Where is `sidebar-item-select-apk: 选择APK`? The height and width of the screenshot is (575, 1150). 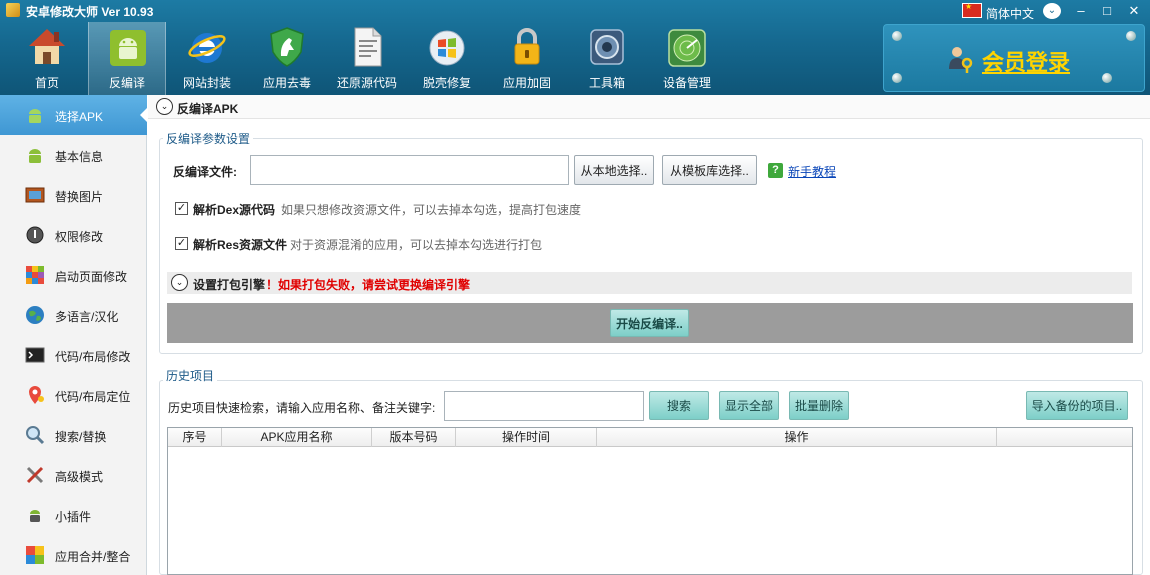
sidebar-item-select-apk: 选择APK is located at coordinates (74, 115).